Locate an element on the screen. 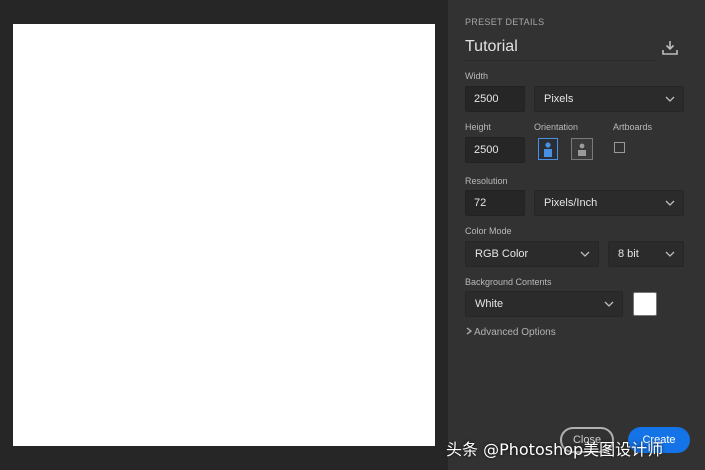  landscape-icon is located at coordinates (582, 149).